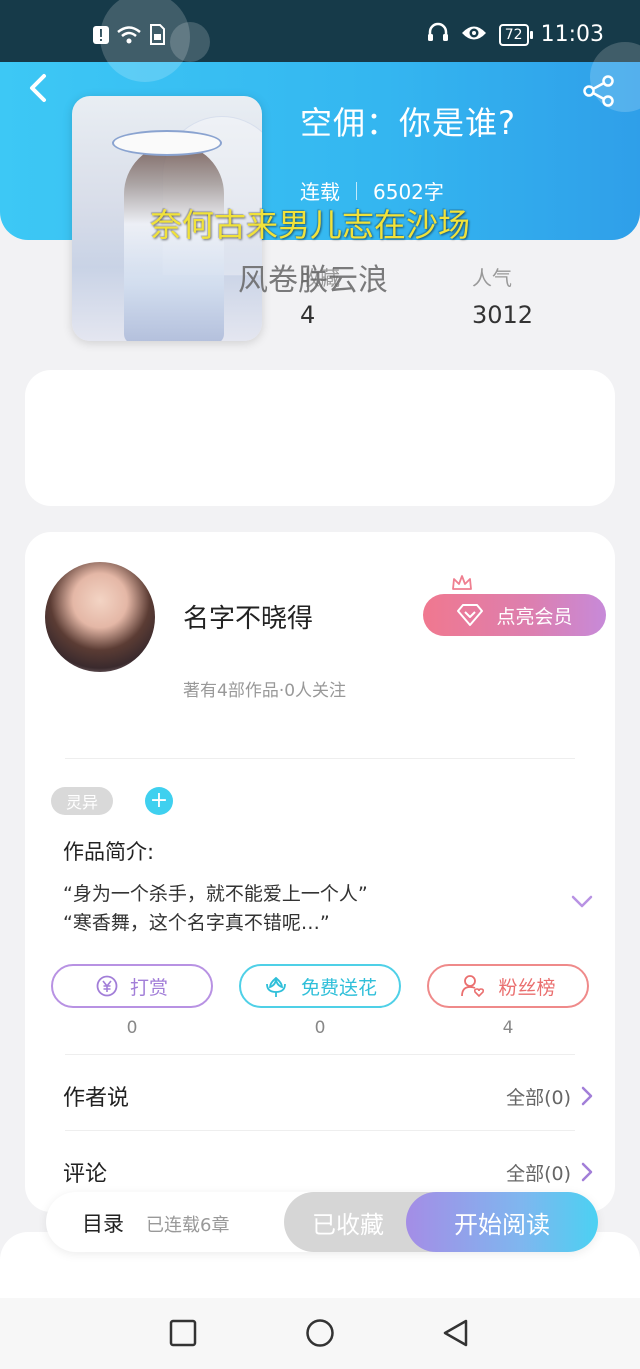 The height and width of the screenshot is (1369, 640). I want to click on collect-value: 4, so click(308, 315).